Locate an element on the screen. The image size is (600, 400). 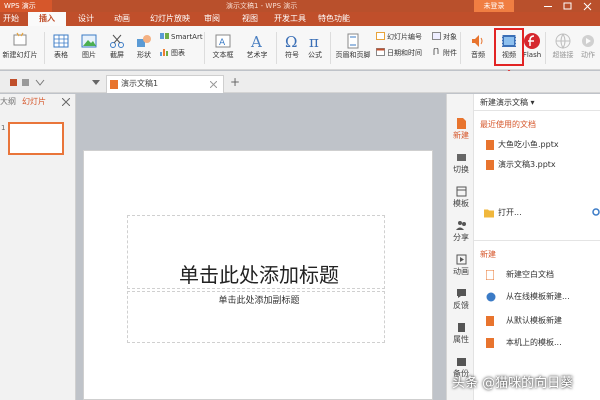
slide-thumbnail is located at coordinates (36, 138).